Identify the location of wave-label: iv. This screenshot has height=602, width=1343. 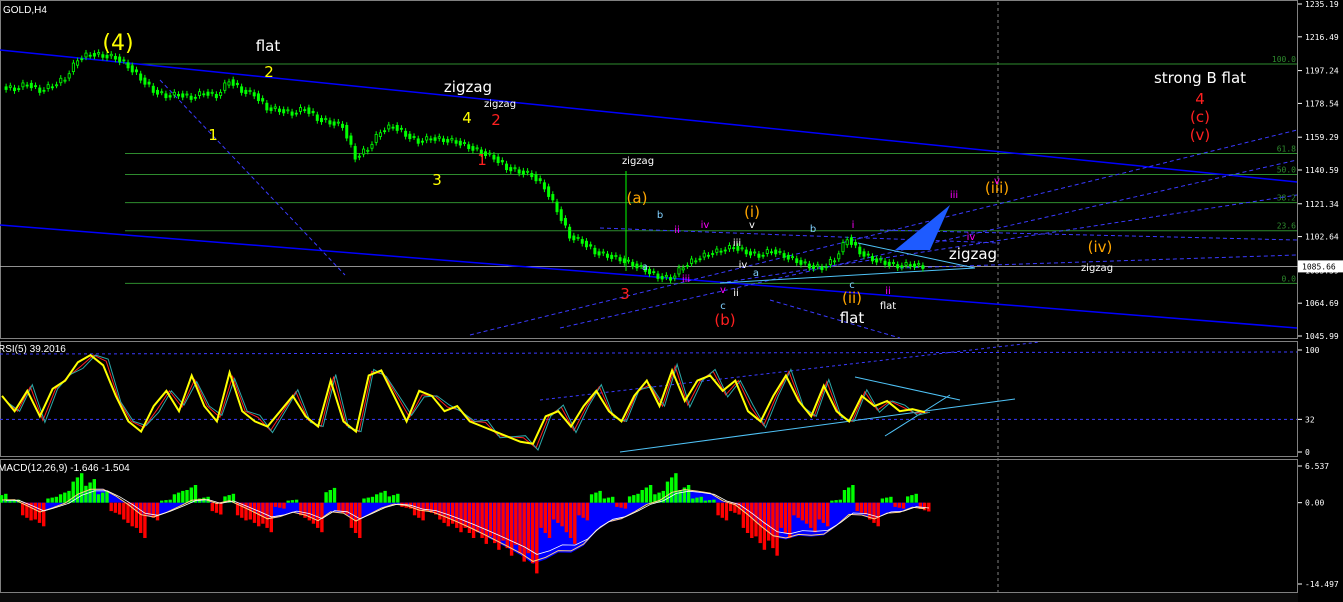
(743, 265).